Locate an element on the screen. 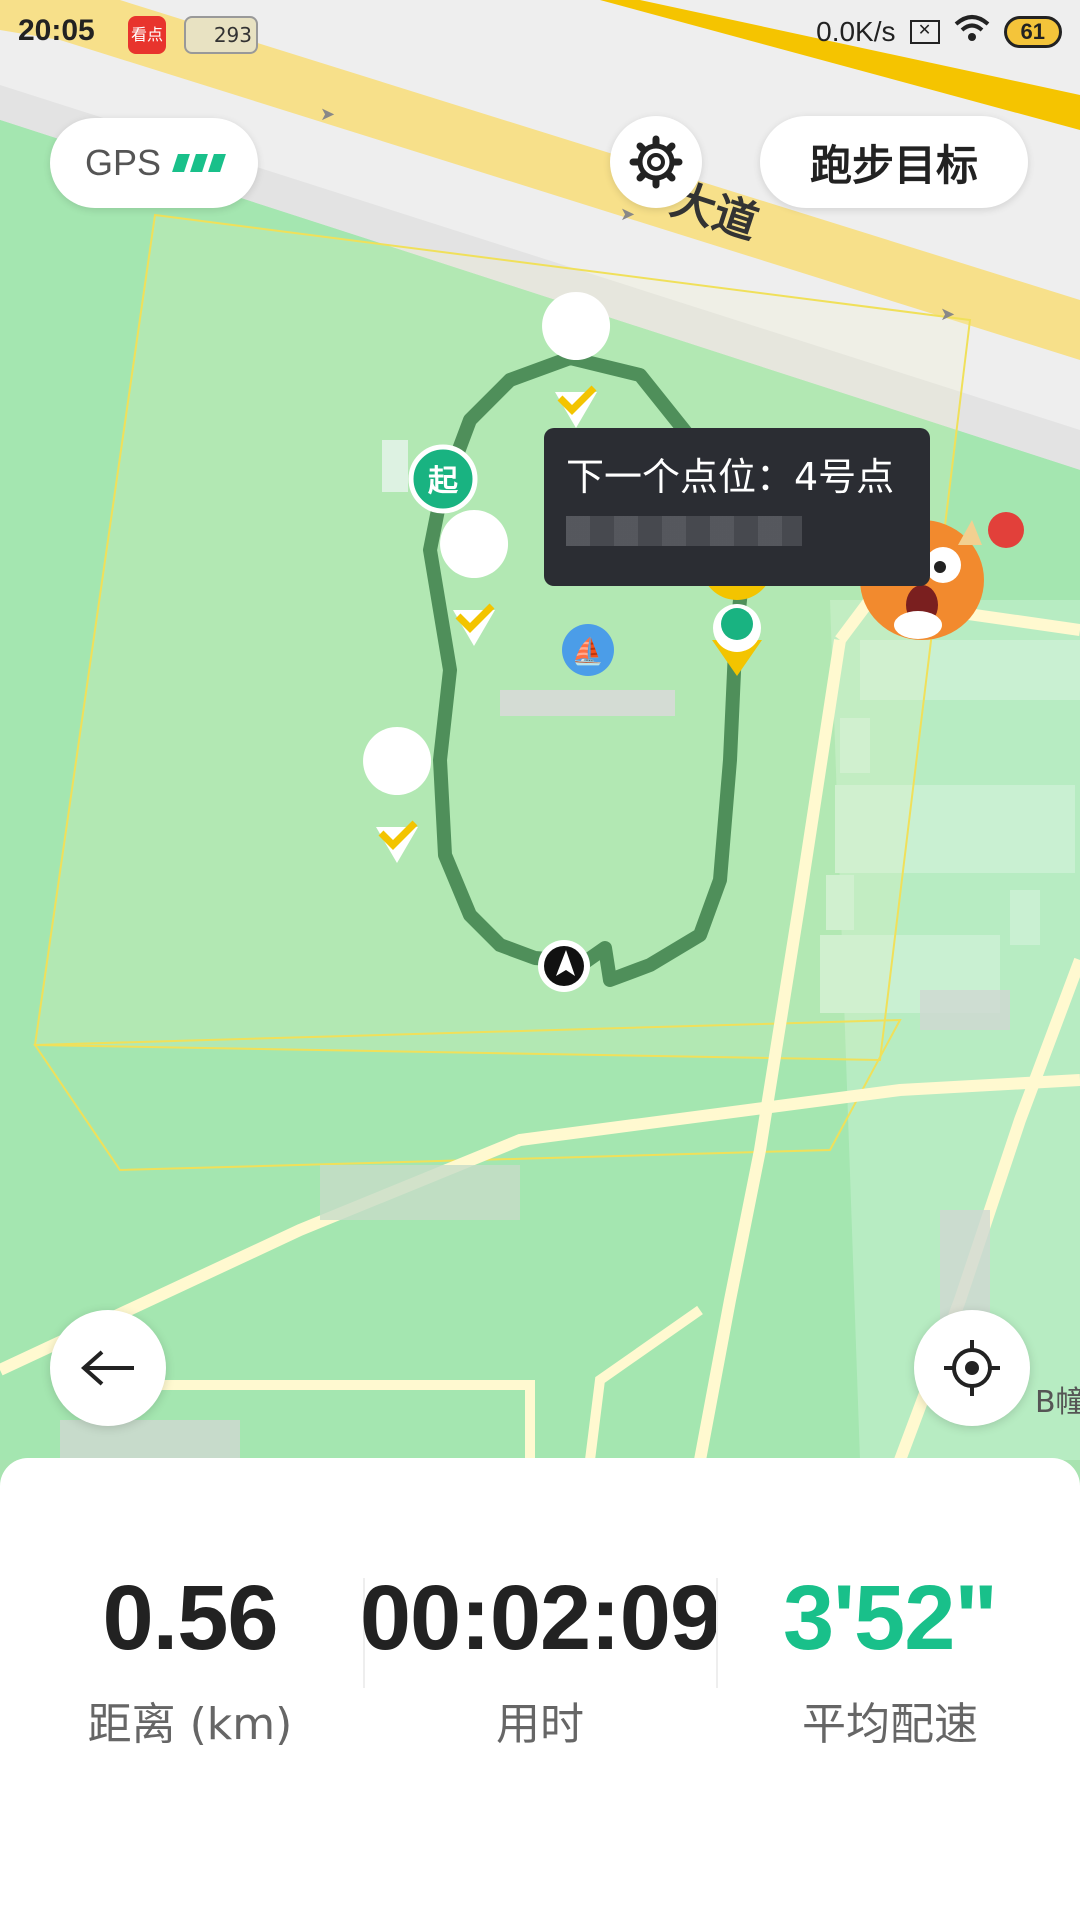 Image resolution: width=1080 pixels, height=1920 pixels. sim-icon: ✕ is located at coordinates (924, 31).